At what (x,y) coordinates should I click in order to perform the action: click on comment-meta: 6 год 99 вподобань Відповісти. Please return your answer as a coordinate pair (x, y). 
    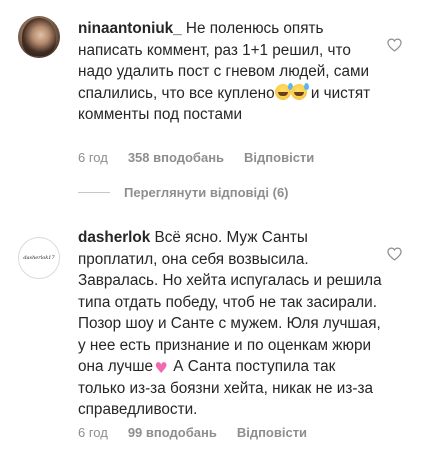
    Looking at the image, I should click on (202, 432).